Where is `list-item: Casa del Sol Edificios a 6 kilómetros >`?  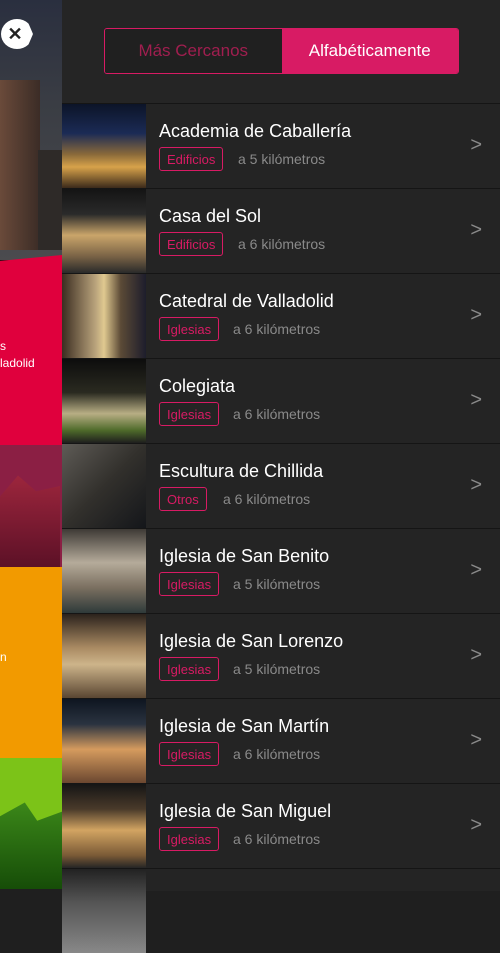 list-item: Casa del Sol Edificios a 6 kilómetros > is located at coordinates (281, 230).